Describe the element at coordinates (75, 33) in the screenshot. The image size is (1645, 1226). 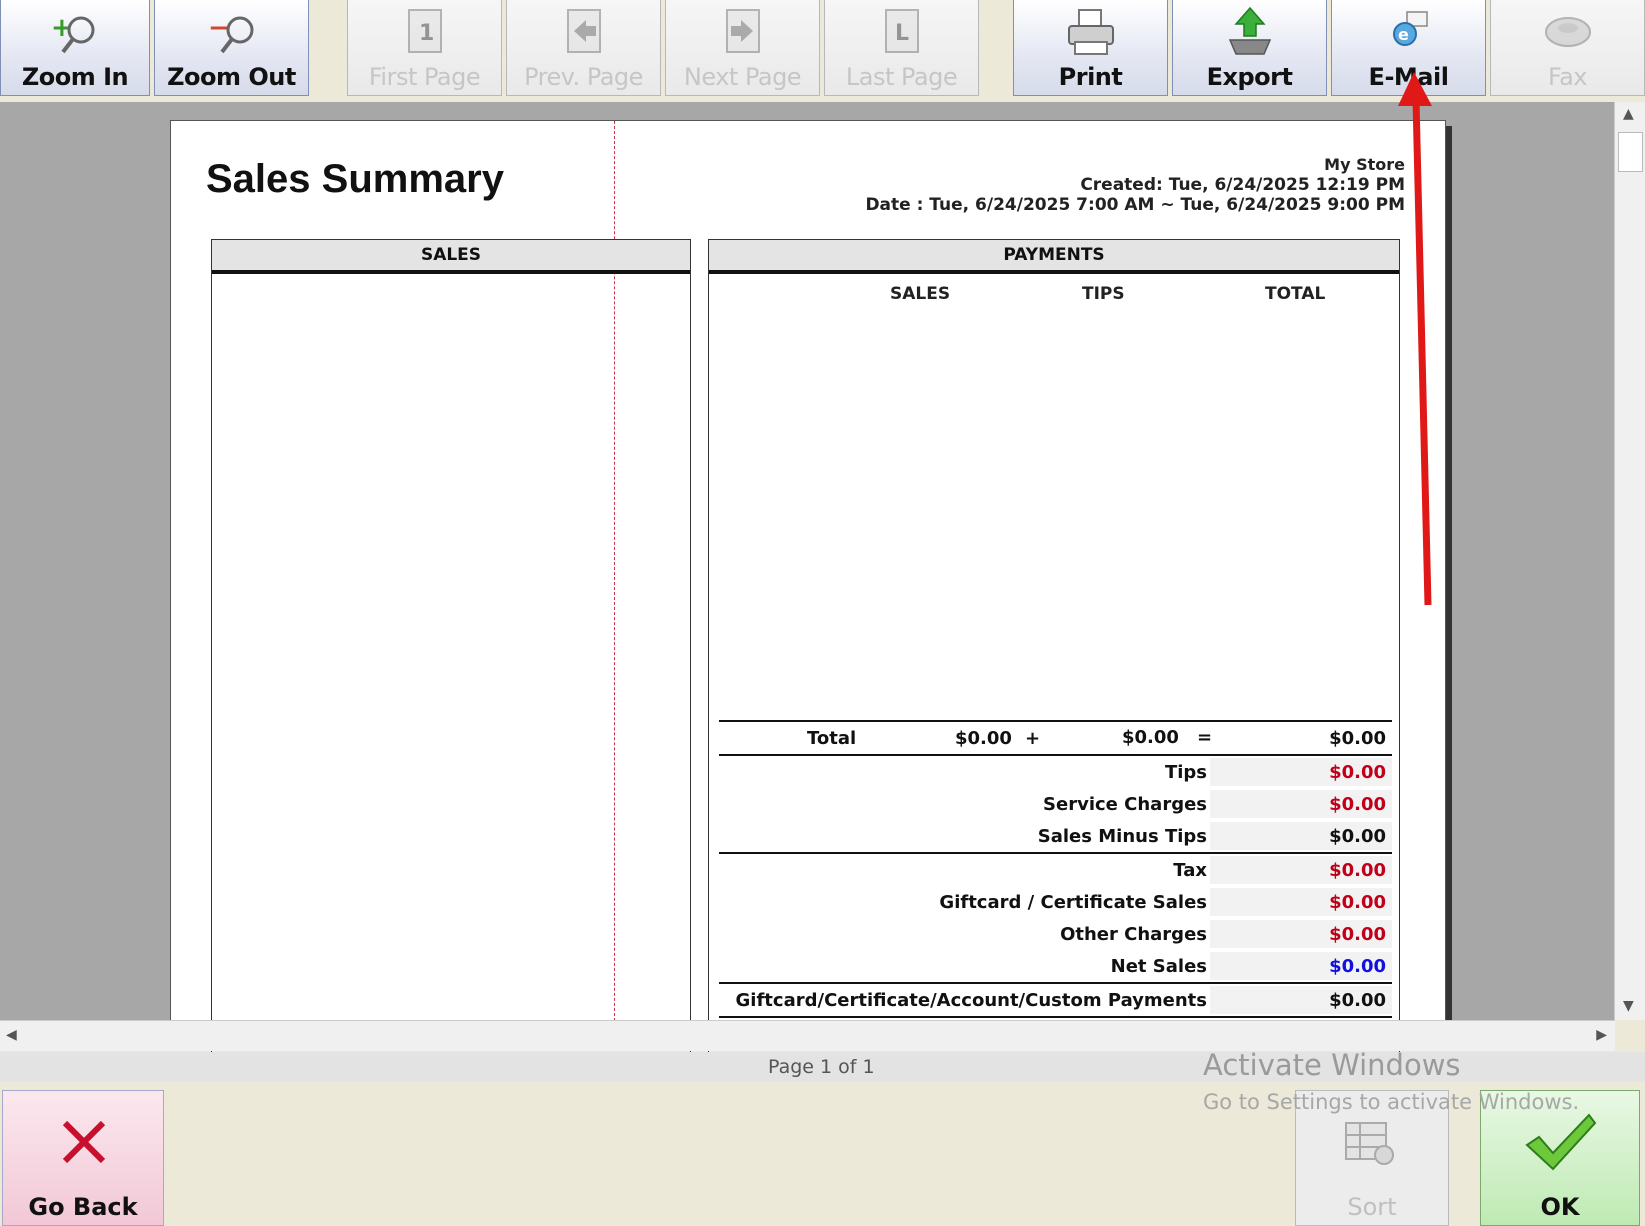
I see `zoom-in-icon: +` at that location.